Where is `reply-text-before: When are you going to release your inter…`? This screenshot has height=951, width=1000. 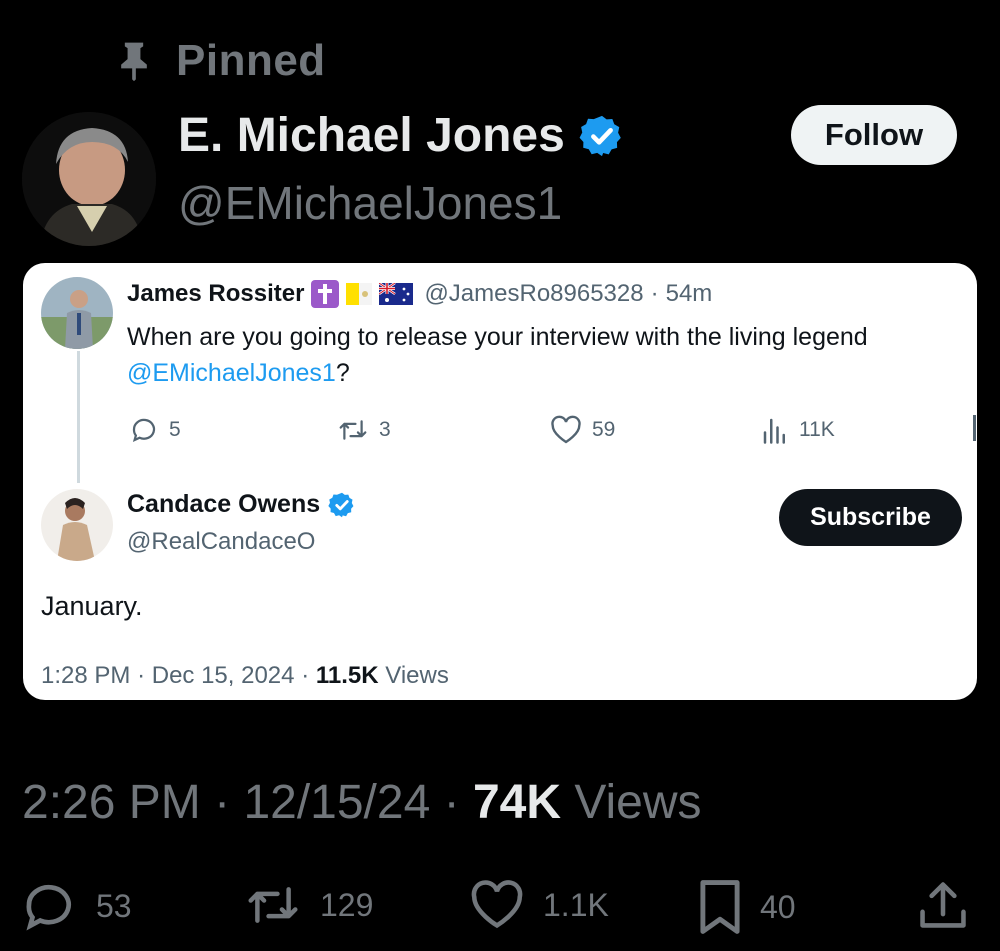
reply-text-before: When are you going to release your inter… is located at coordinates (497, 337).